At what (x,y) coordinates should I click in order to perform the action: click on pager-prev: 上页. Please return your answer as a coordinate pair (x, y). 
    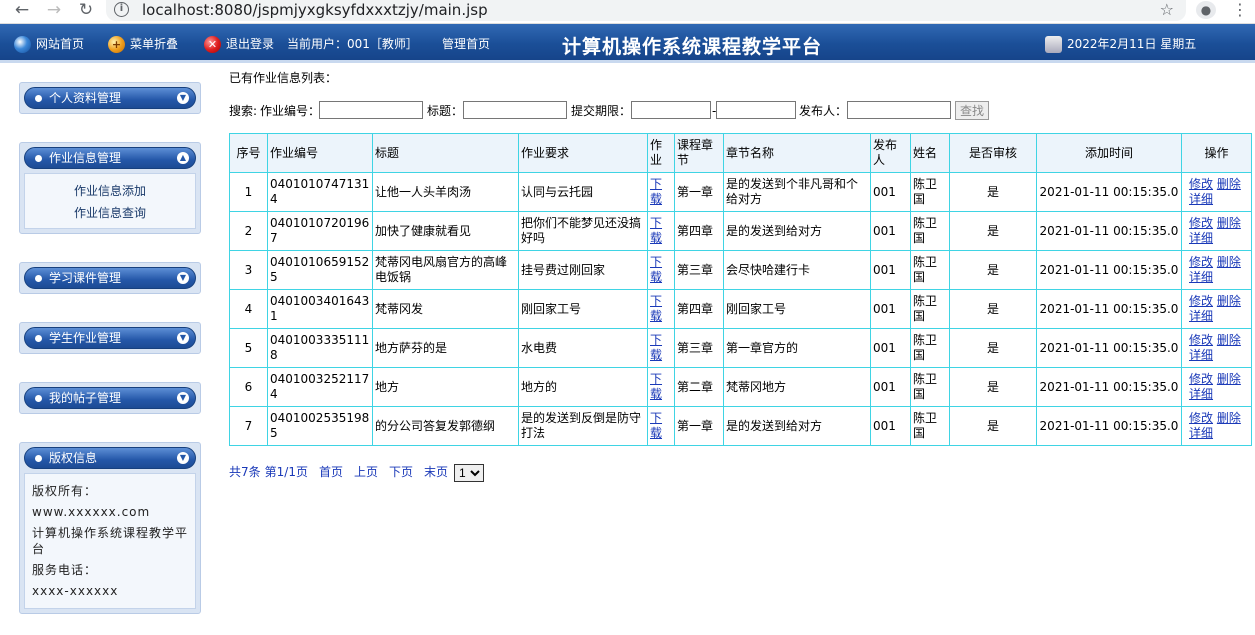
    Looking at the image, I should click on (366, 472).